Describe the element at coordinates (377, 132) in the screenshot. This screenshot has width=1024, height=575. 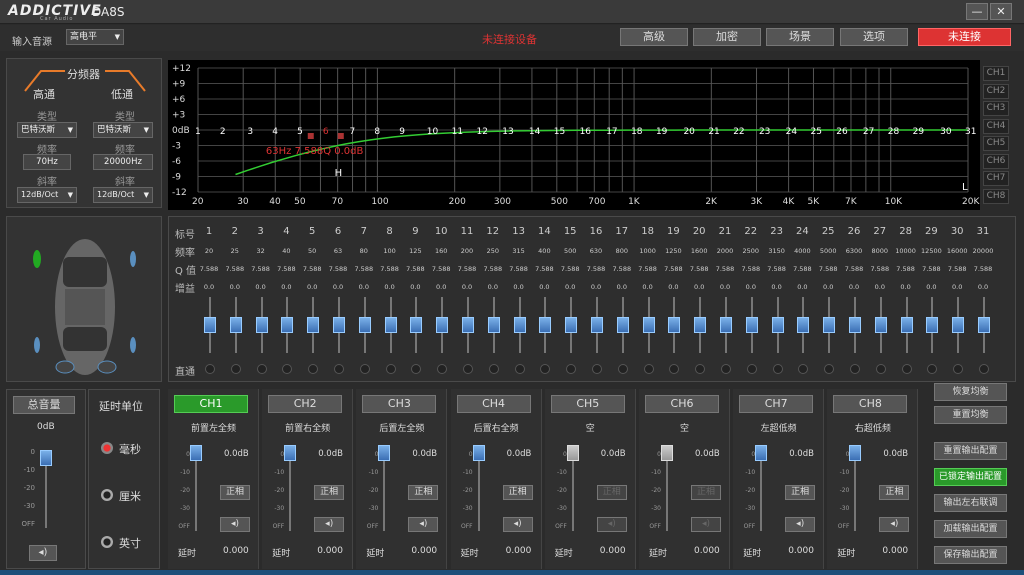
I see `band-marker: 8` at that location.